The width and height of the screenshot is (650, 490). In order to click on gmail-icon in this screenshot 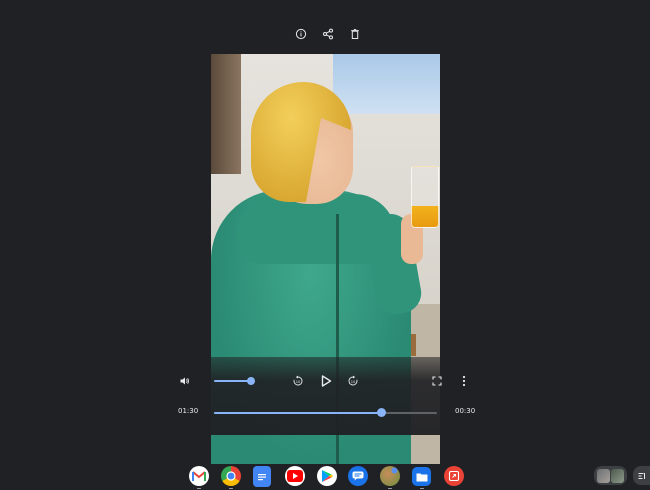, I will do `click(199, 475)`.